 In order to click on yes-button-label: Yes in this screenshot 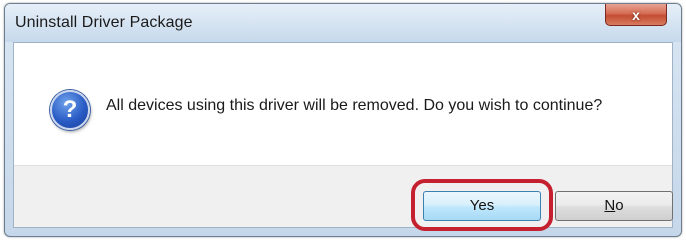, I will do `click(482, 205)`.